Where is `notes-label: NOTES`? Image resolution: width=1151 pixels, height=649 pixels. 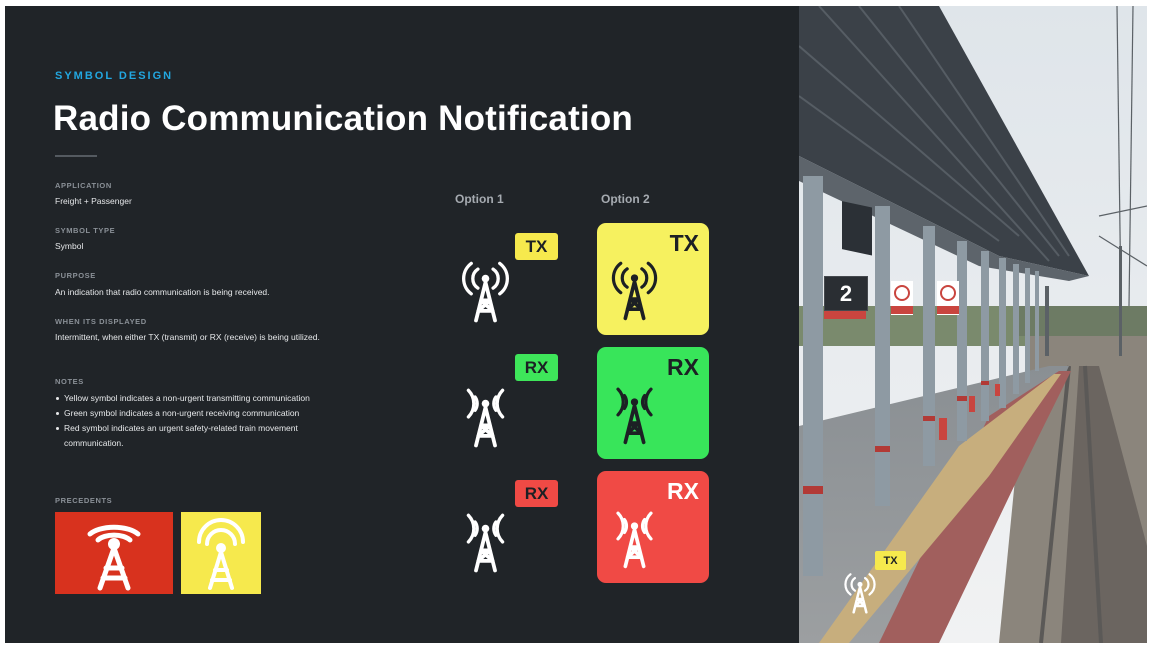
notes-label: NOTES is located at coordinates (69, 381).